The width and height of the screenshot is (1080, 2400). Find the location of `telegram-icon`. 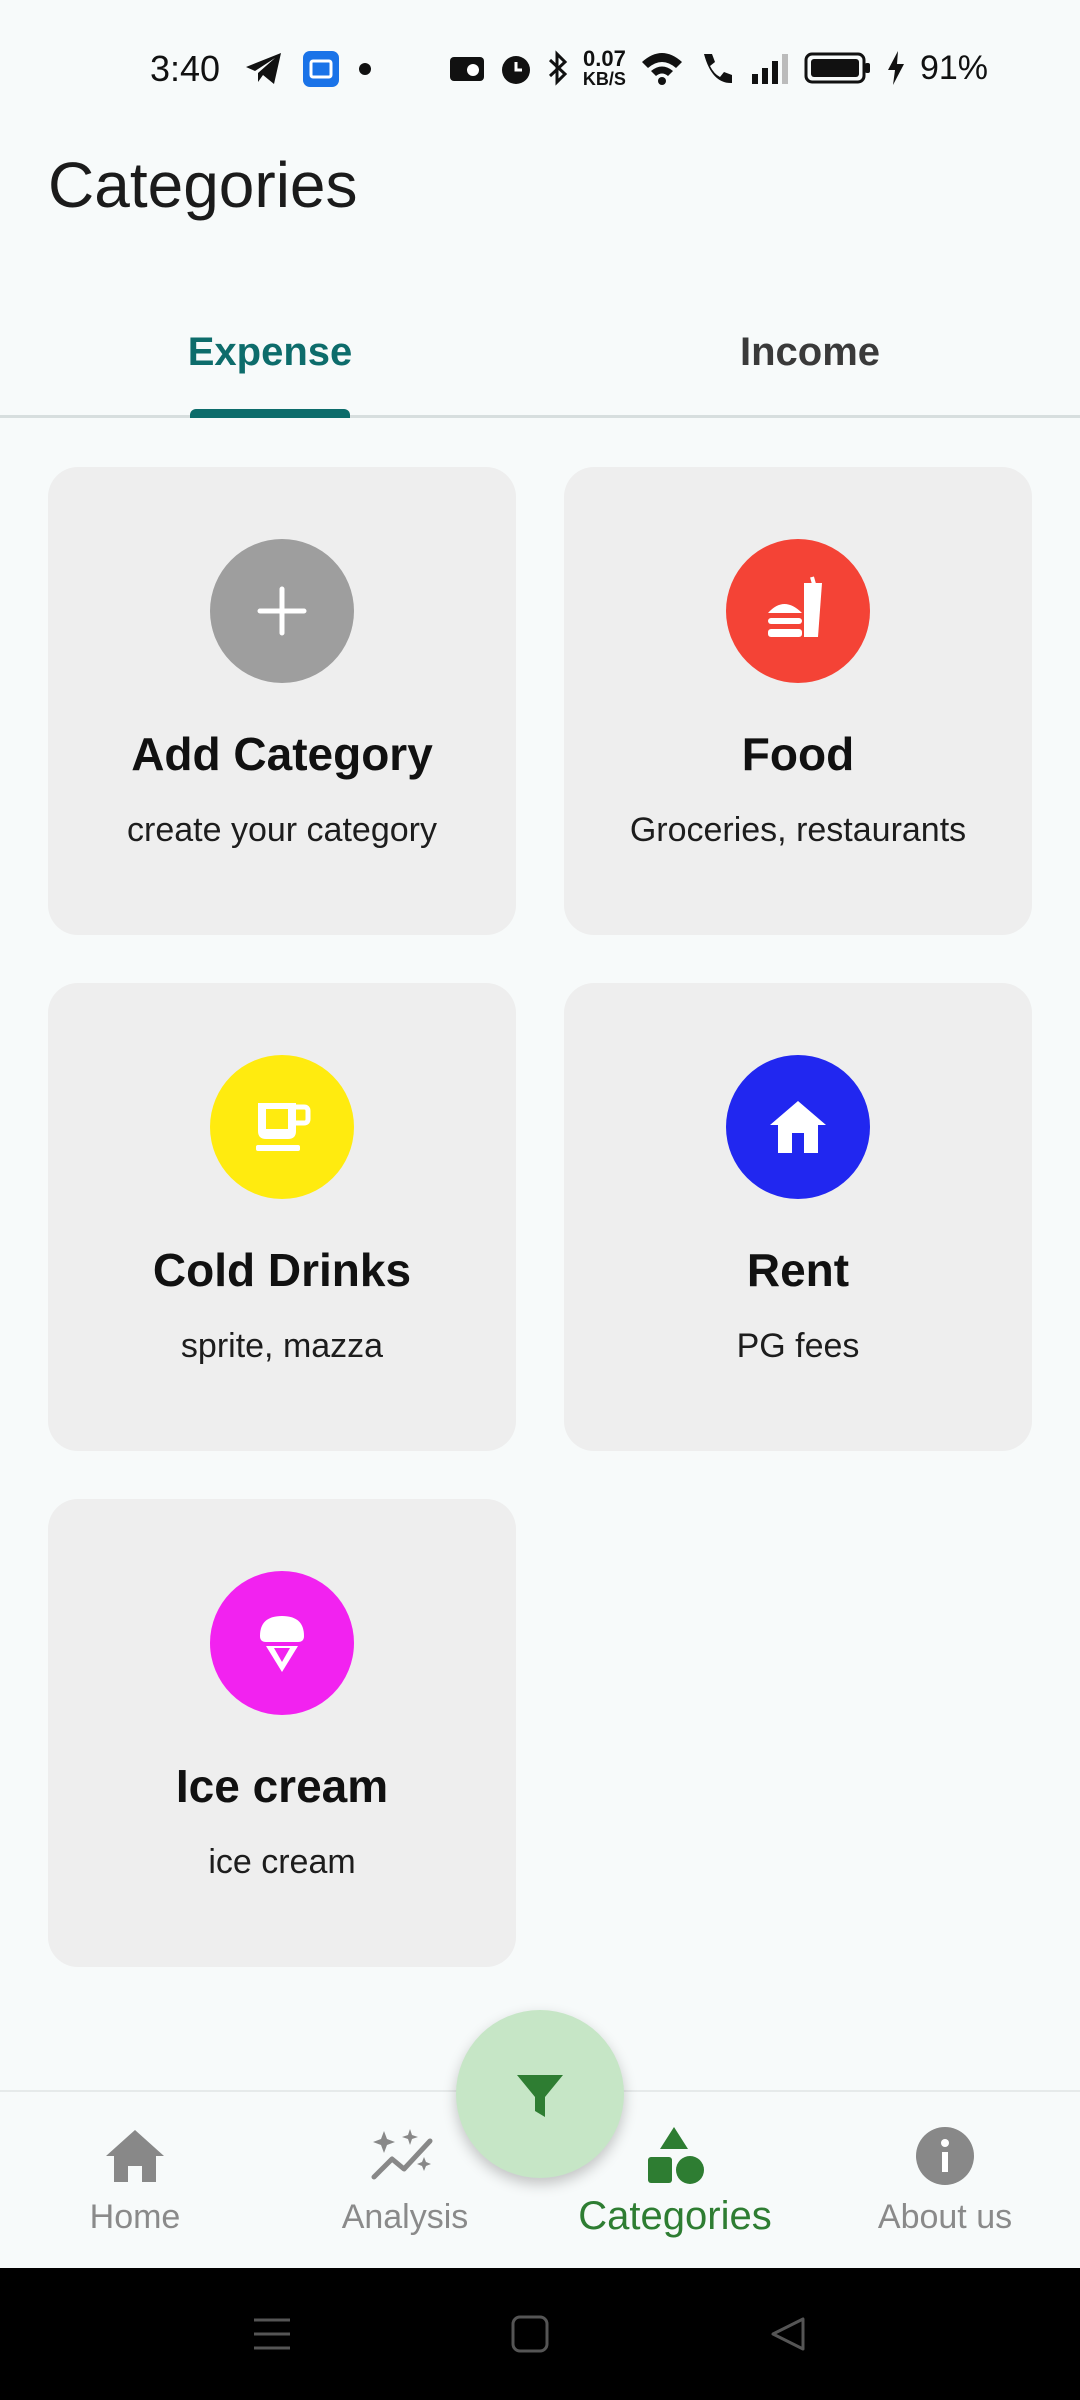

telegram-icon is located at coordinates (263, 68).